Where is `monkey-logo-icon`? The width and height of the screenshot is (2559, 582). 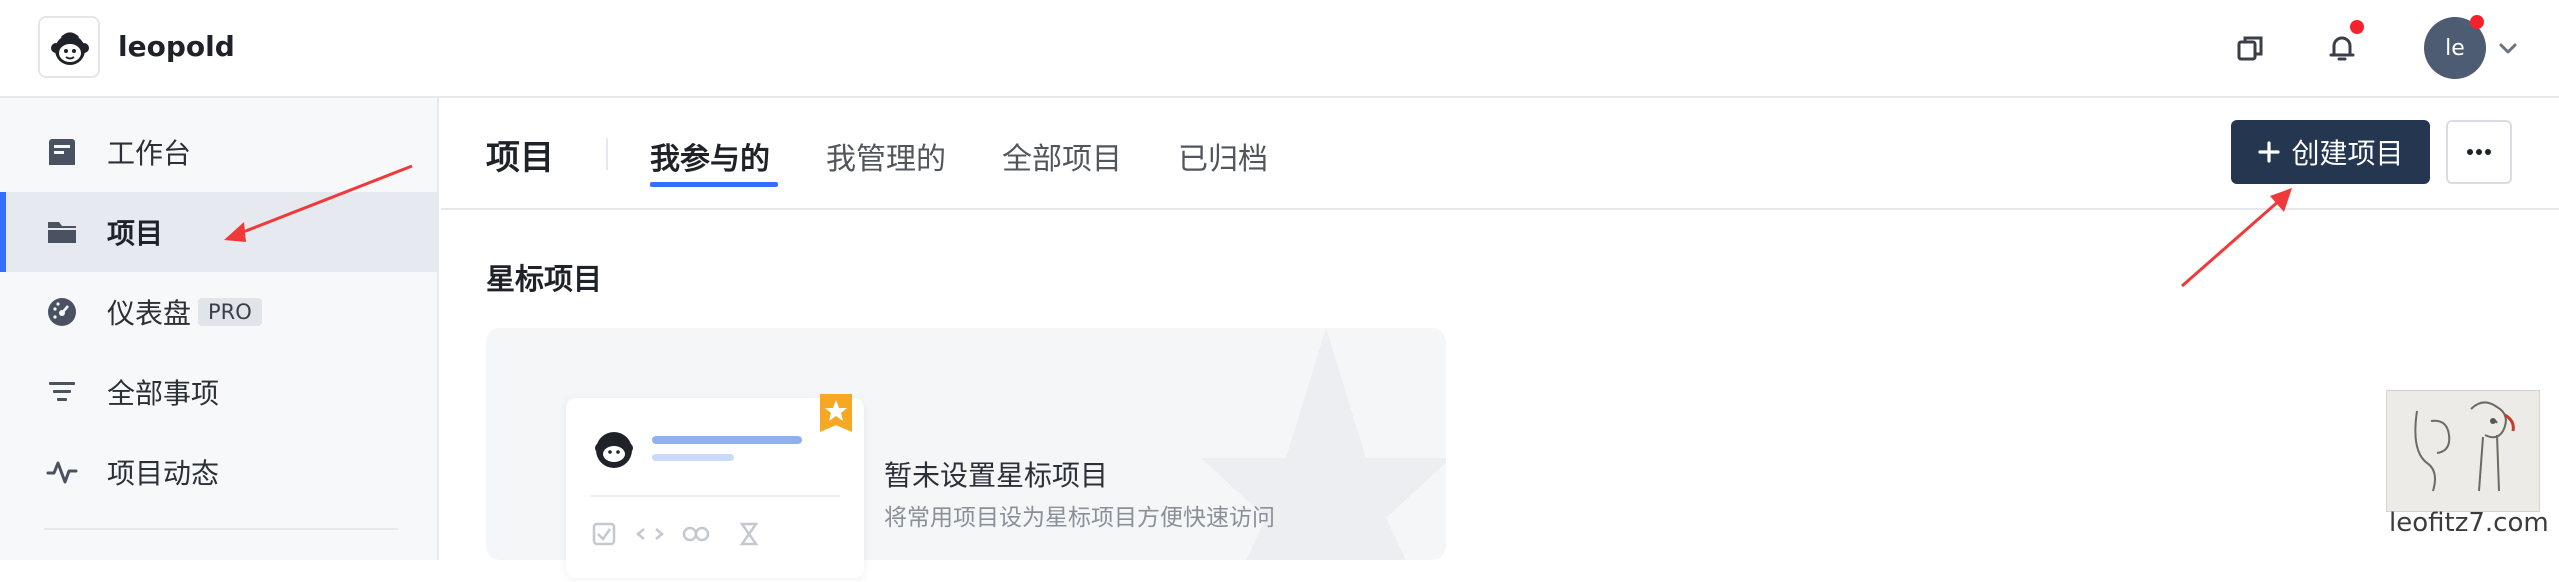 monkey-logo-icon is located at coordinates (70, 48).